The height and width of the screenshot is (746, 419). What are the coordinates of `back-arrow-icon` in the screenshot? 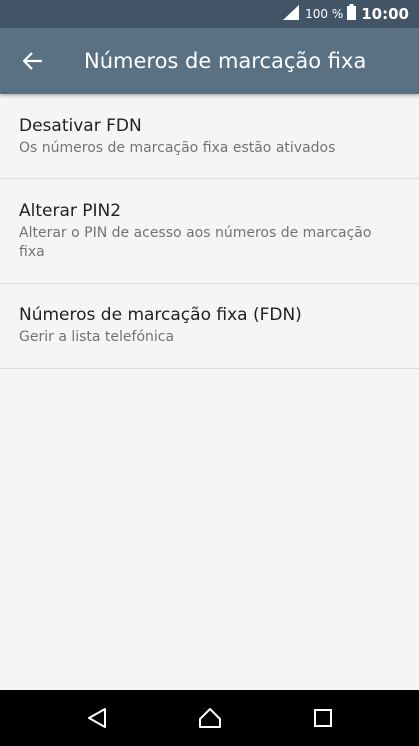 It's located at (33, 61).